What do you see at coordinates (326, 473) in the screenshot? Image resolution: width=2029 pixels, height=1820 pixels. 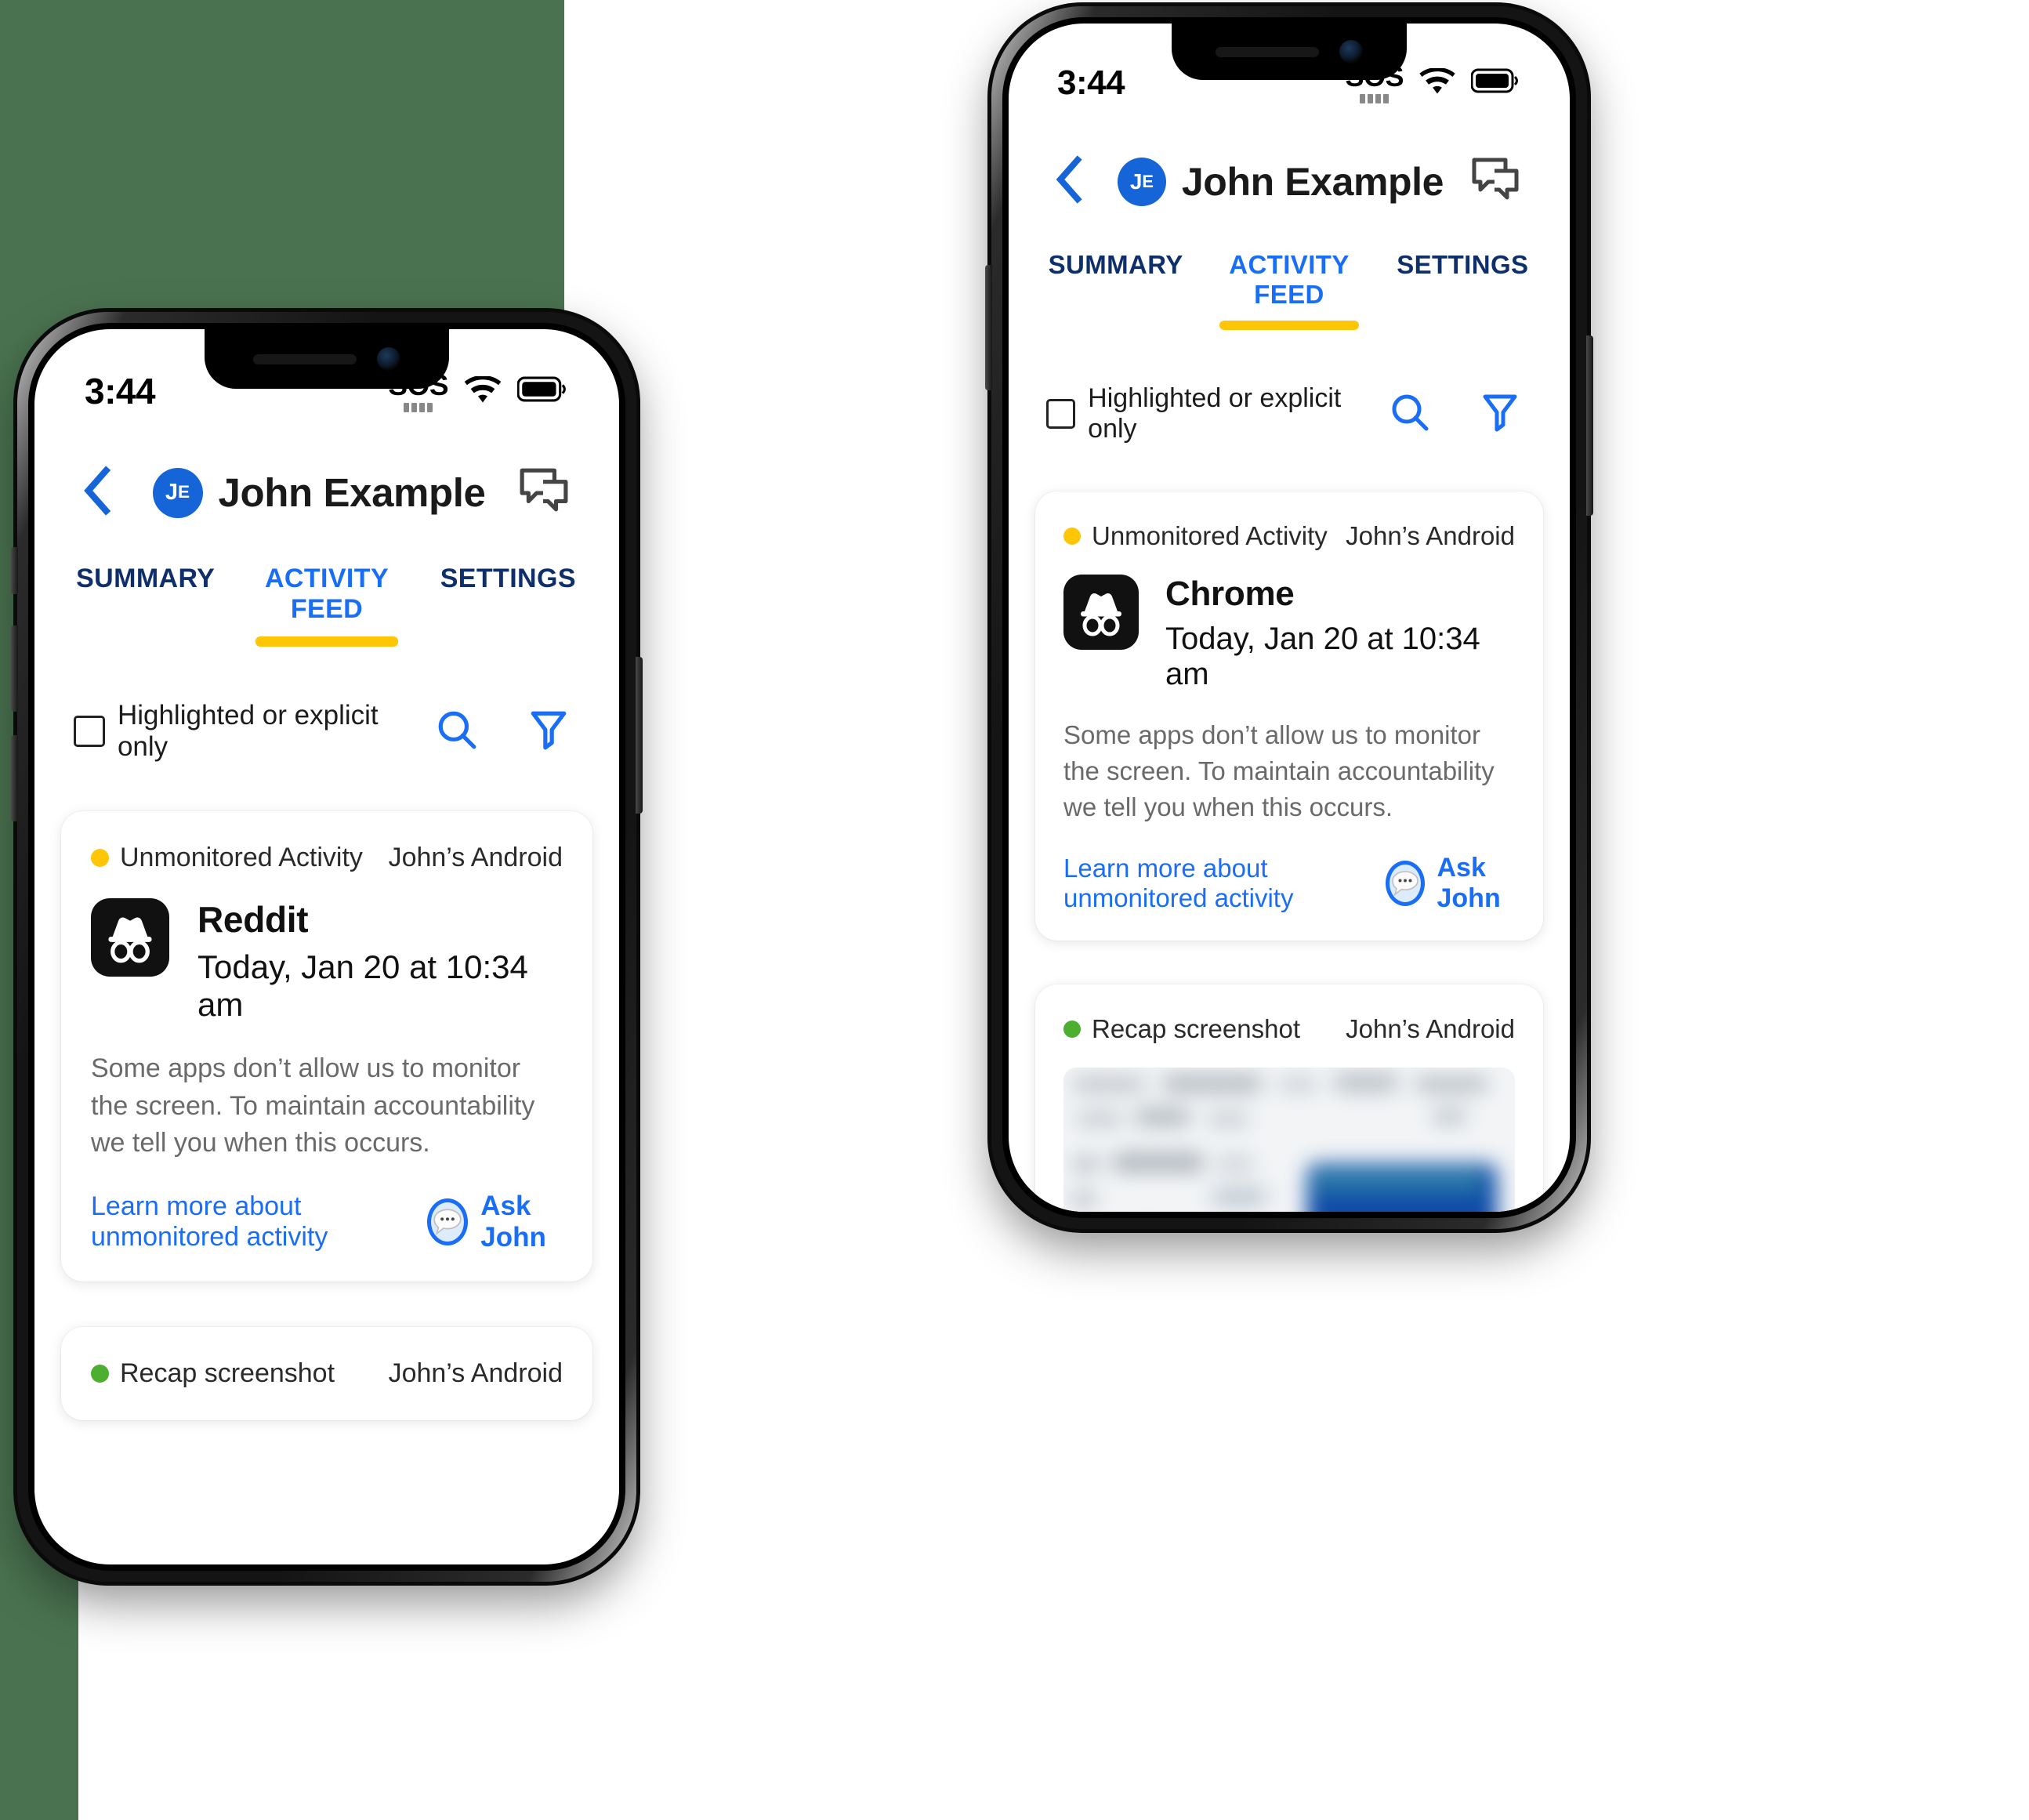 I see `front-phone-nav-bar: JE John Example` at bounding box center [326, 473].